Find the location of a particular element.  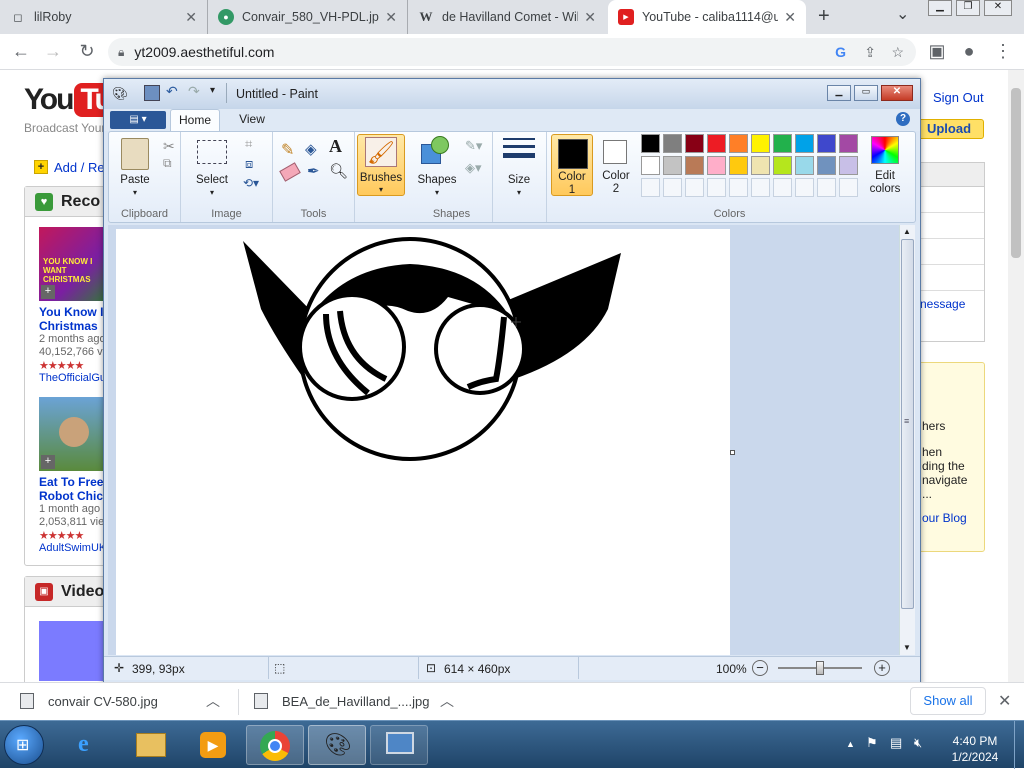

zoom-slider-thumb is located at coordinates (820, 668).